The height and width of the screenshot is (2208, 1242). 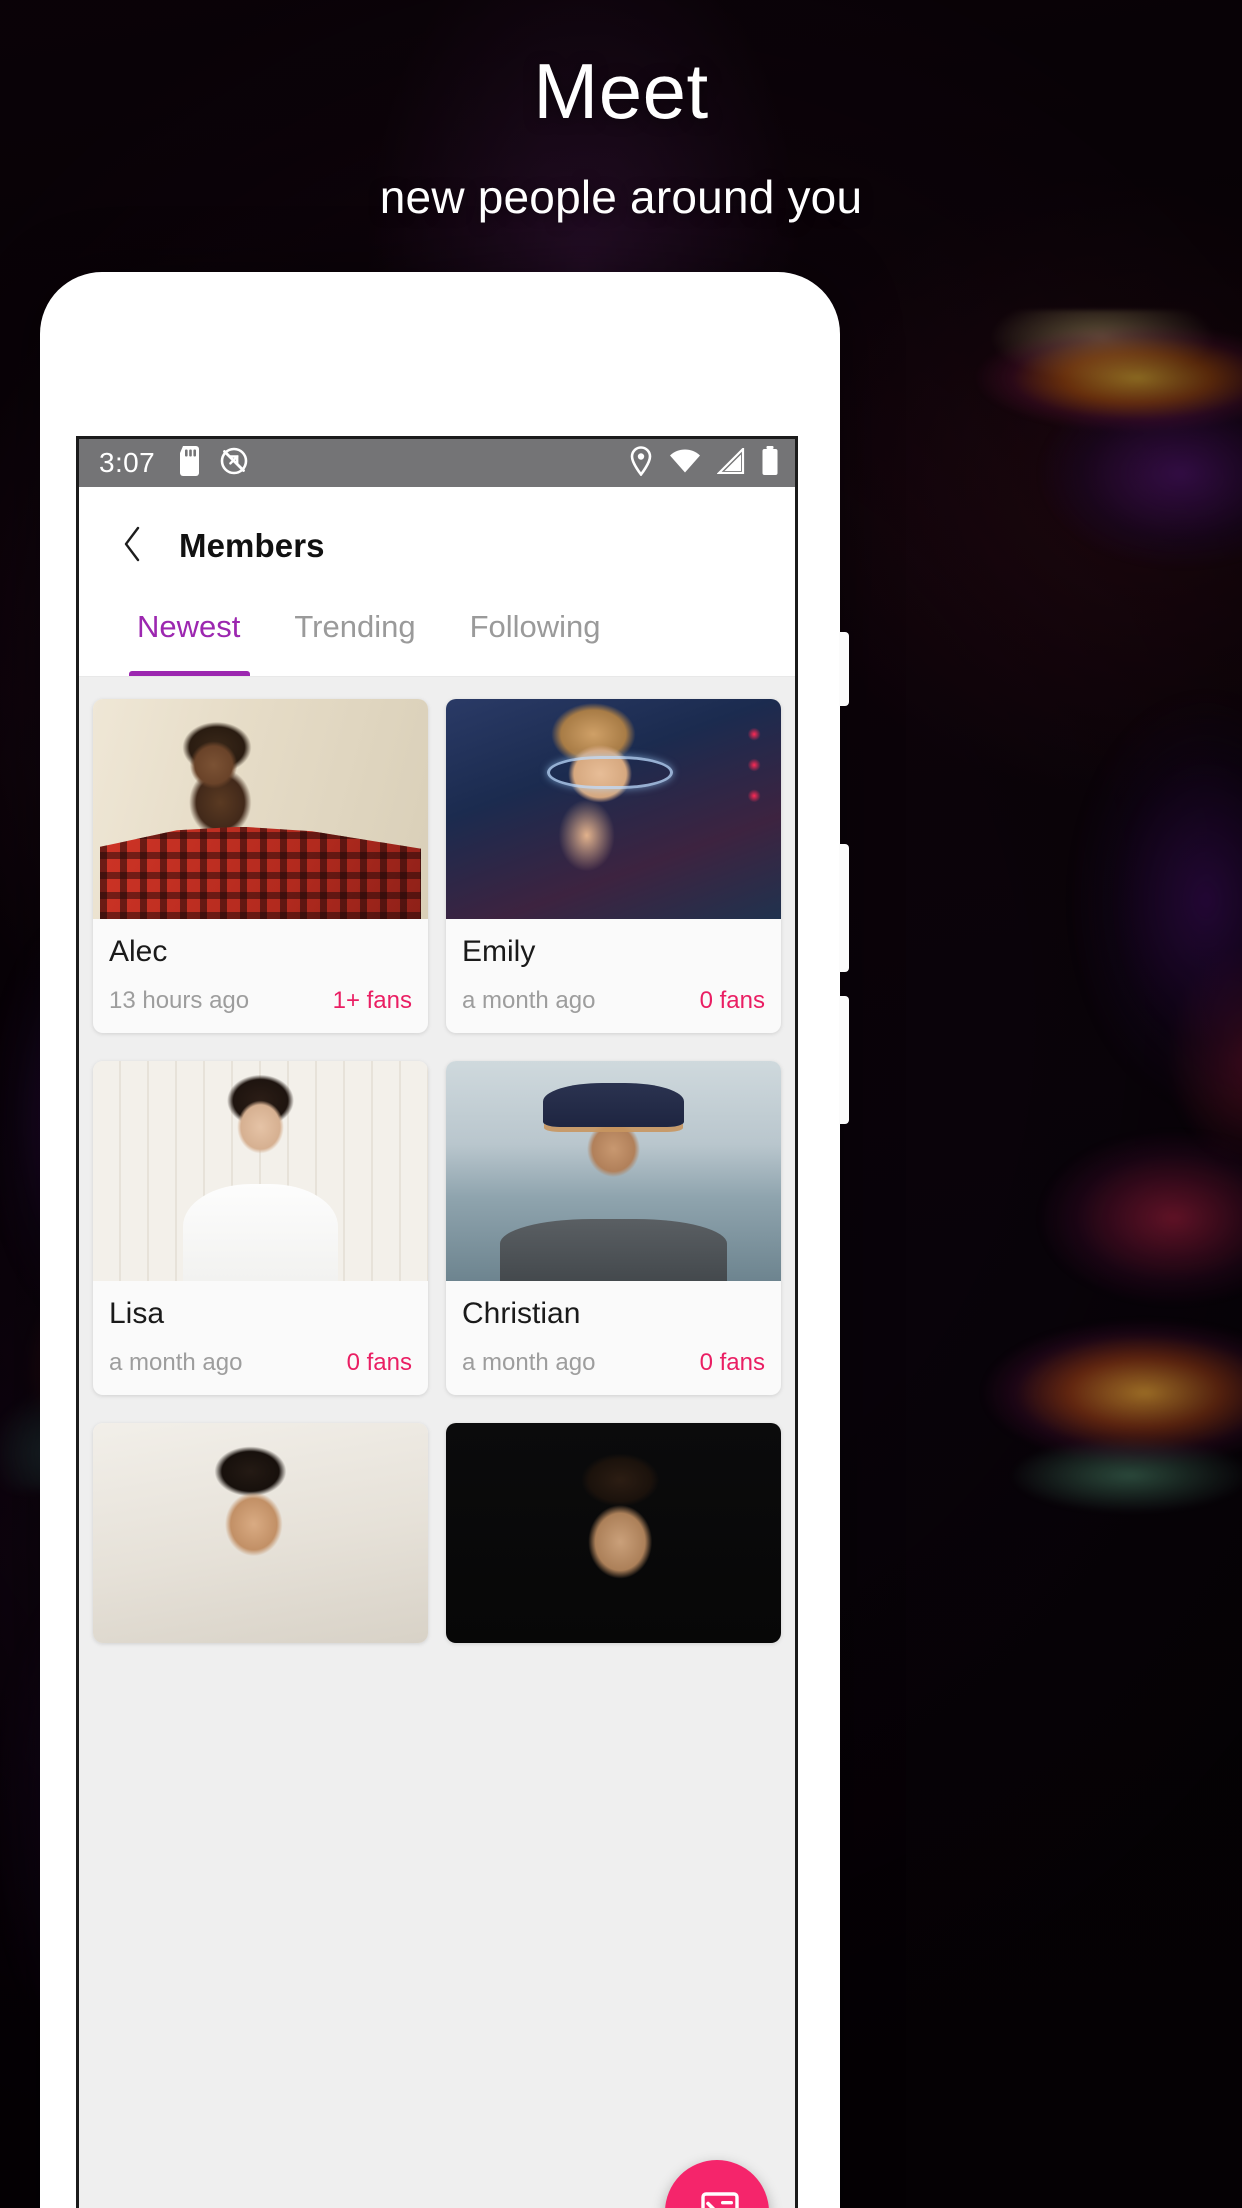 I want to click on member-name: Alec, so click(x=138, y=951).